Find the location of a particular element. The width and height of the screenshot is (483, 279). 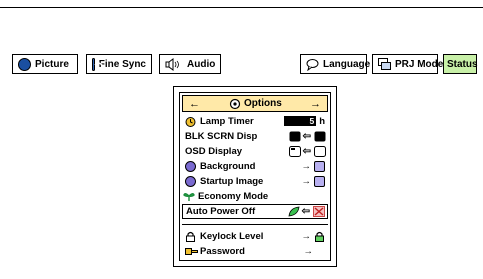

startup-image-icon is located at coordinates (190, 181).